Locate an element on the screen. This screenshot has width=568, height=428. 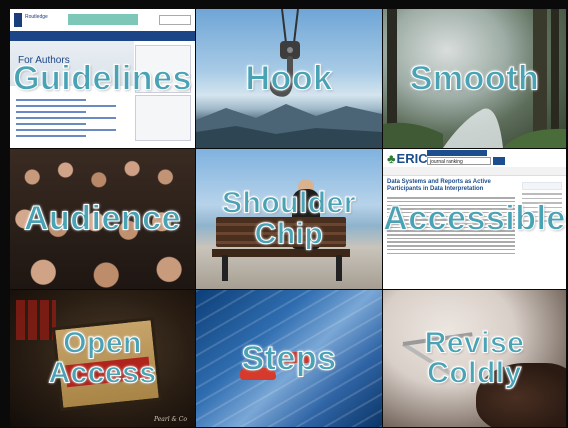
tile-label: Audience is located at coordinates (102, 218).